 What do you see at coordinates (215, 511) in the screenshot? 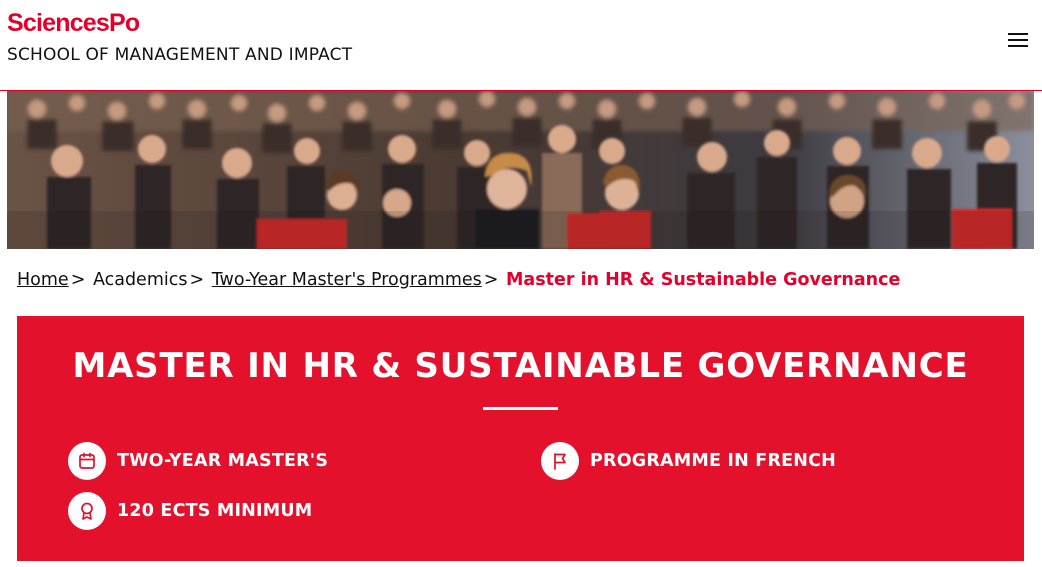
I see `feature-label: 120 ECTS MINIMUM` at bounding box center [215, 511].